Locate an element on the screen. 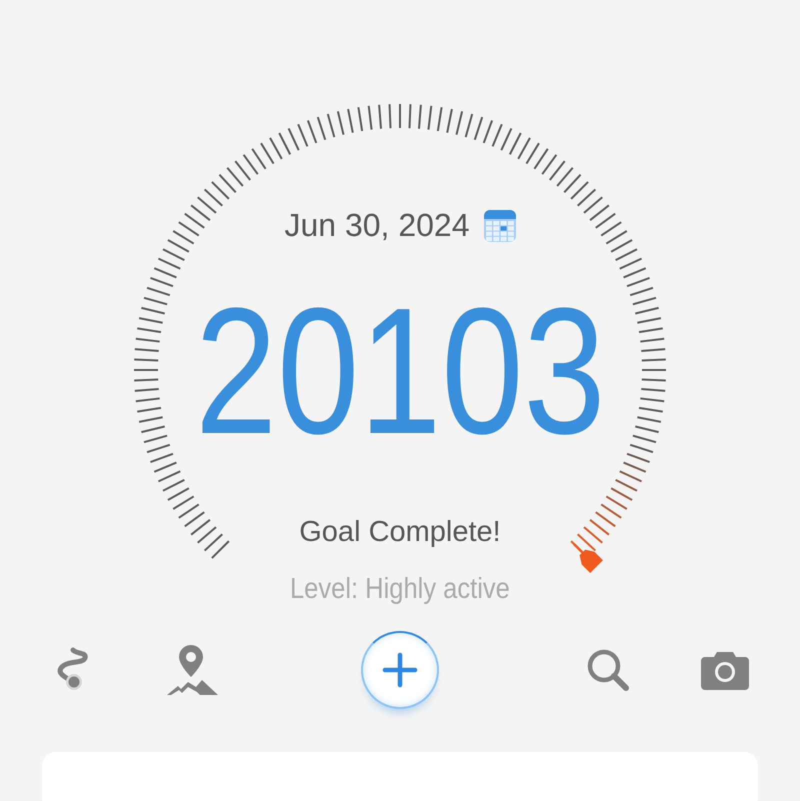 The image size is (800, 801). progress-marker is located at coordinates (588, 558).